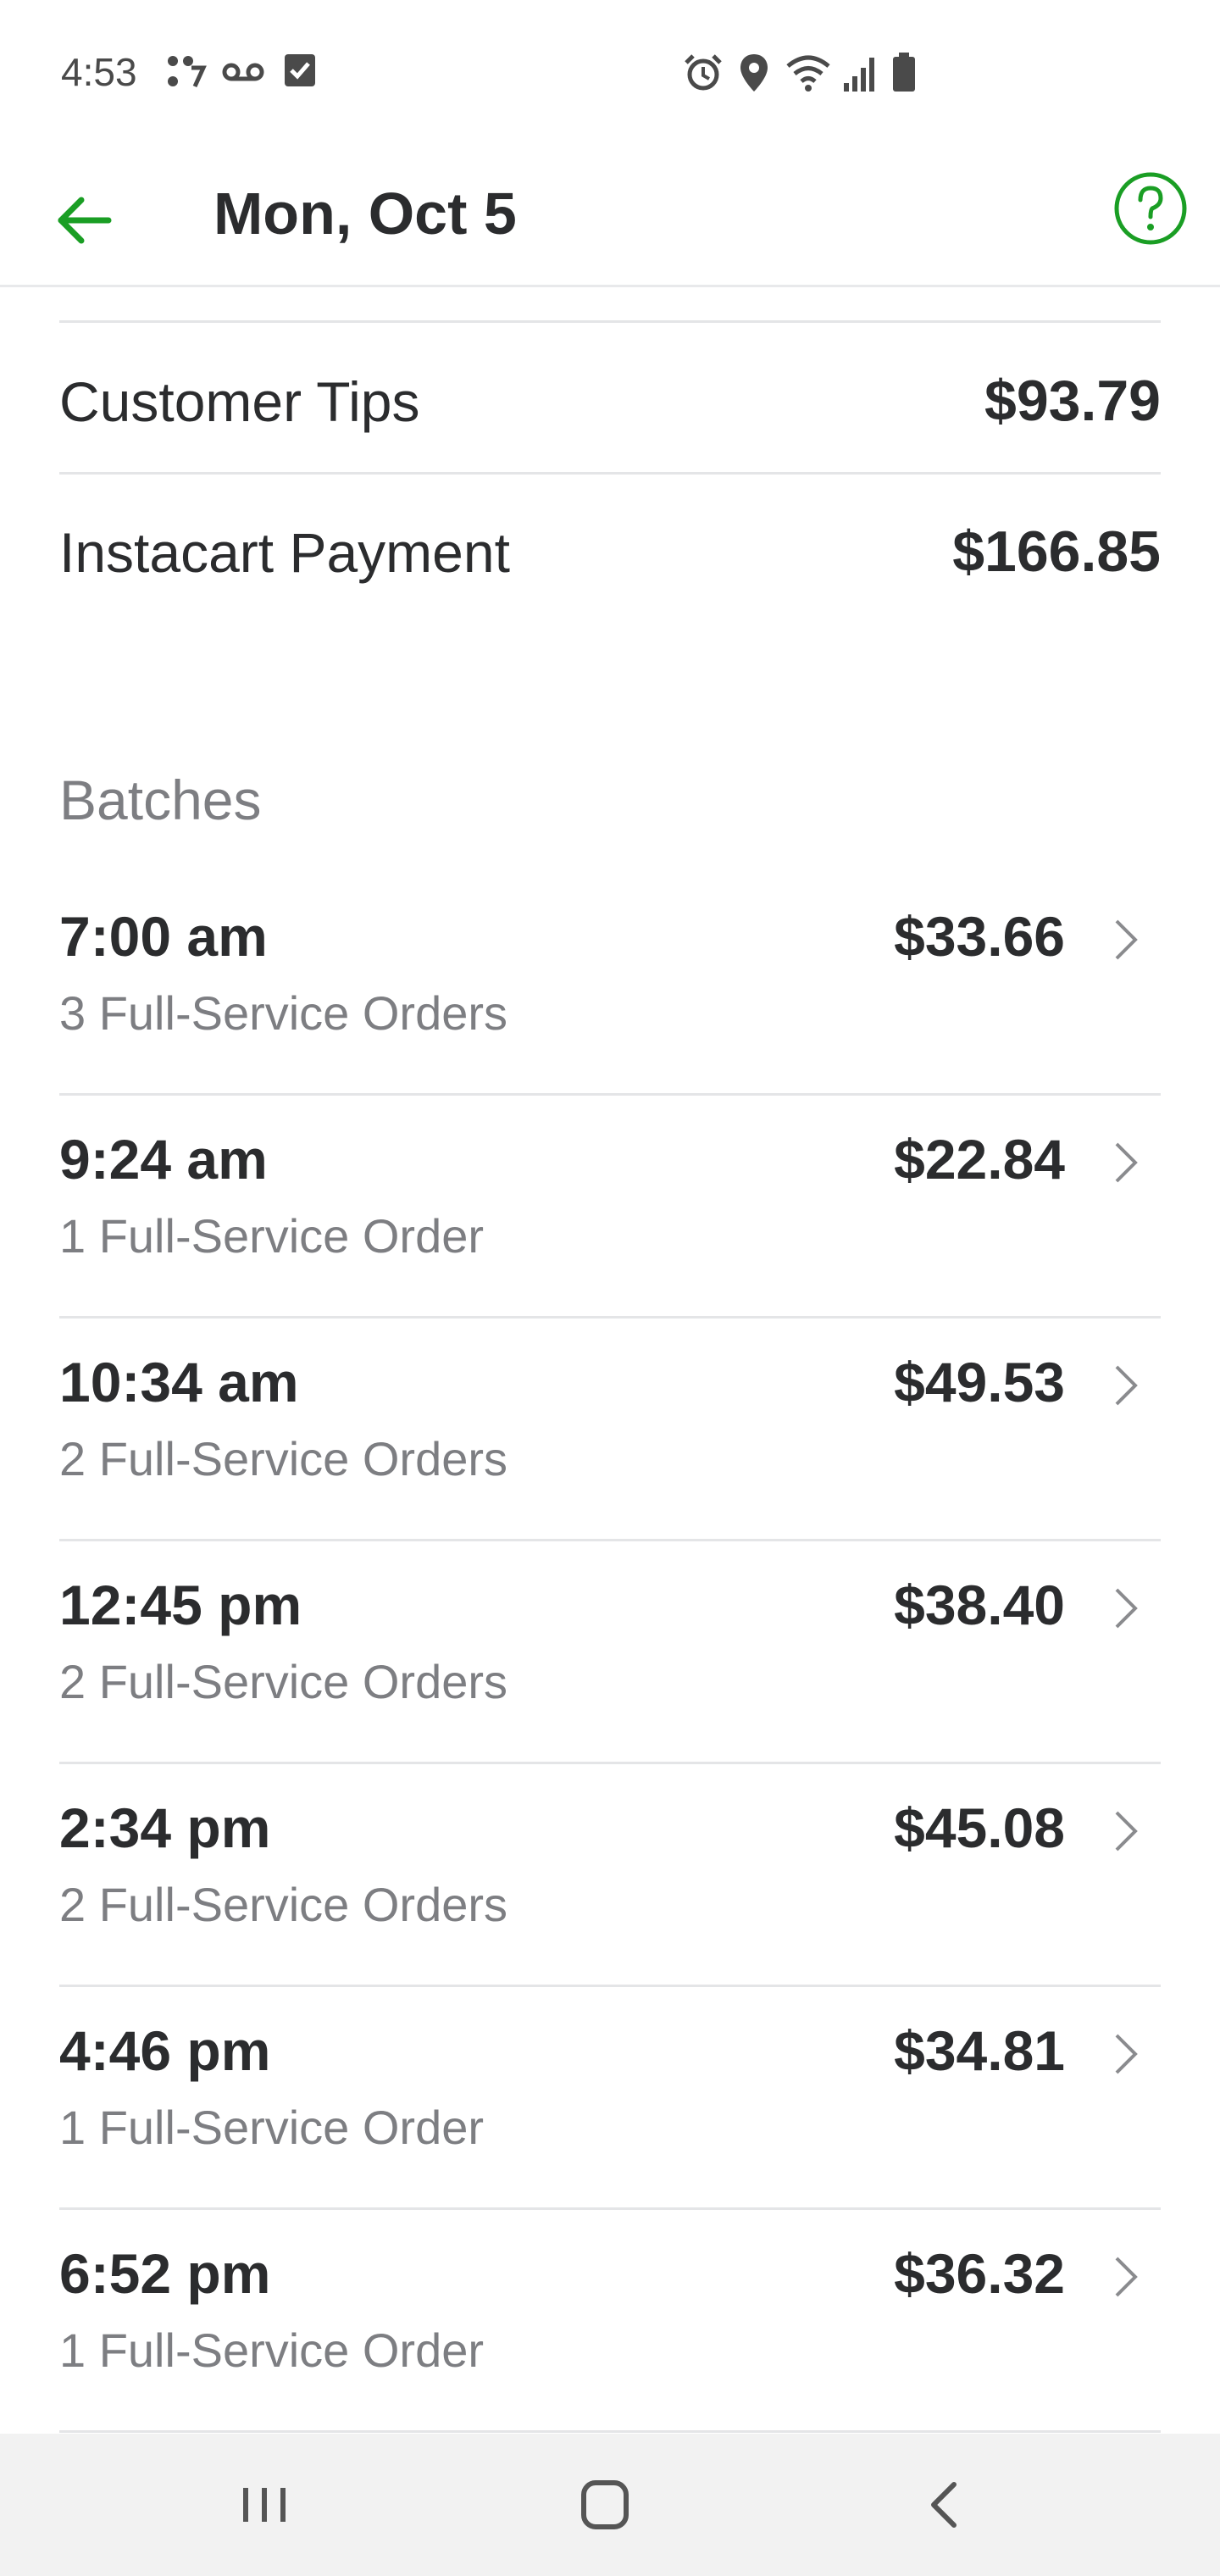 Image resolution: width=1220 pixels, height=2576 pixels. I want to click on page-title: Mon, Oct 5, so click(365, 213).